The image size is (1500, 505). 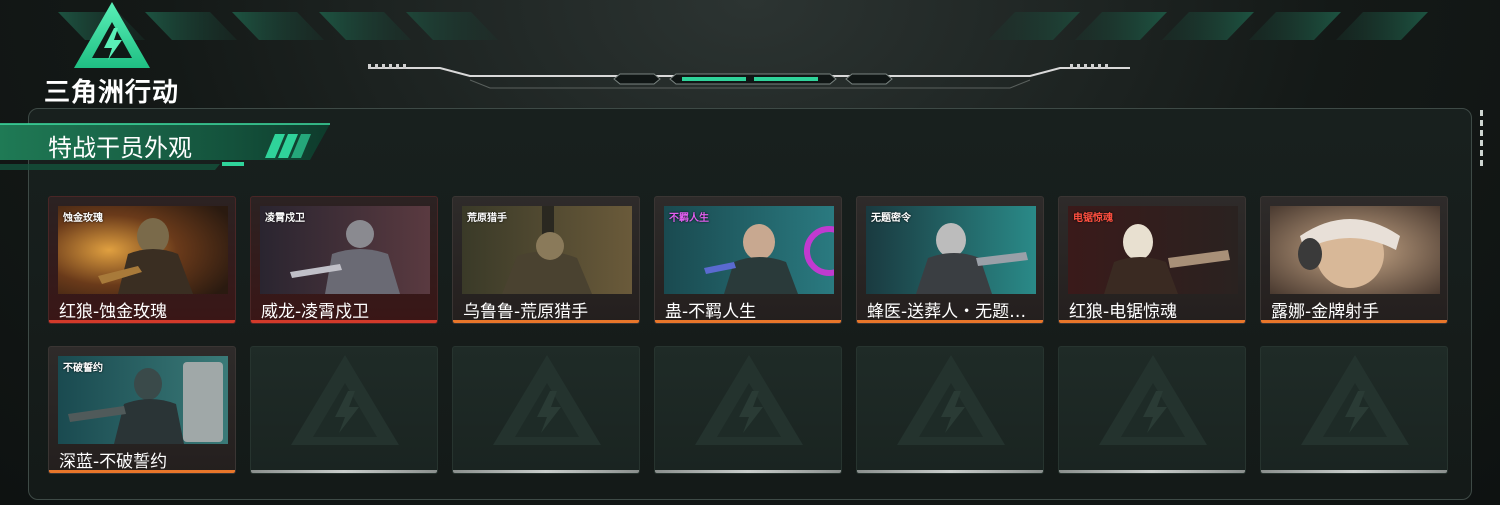 I want to click on thumb-tag: 不破誓约, so click(x=83, y=368).